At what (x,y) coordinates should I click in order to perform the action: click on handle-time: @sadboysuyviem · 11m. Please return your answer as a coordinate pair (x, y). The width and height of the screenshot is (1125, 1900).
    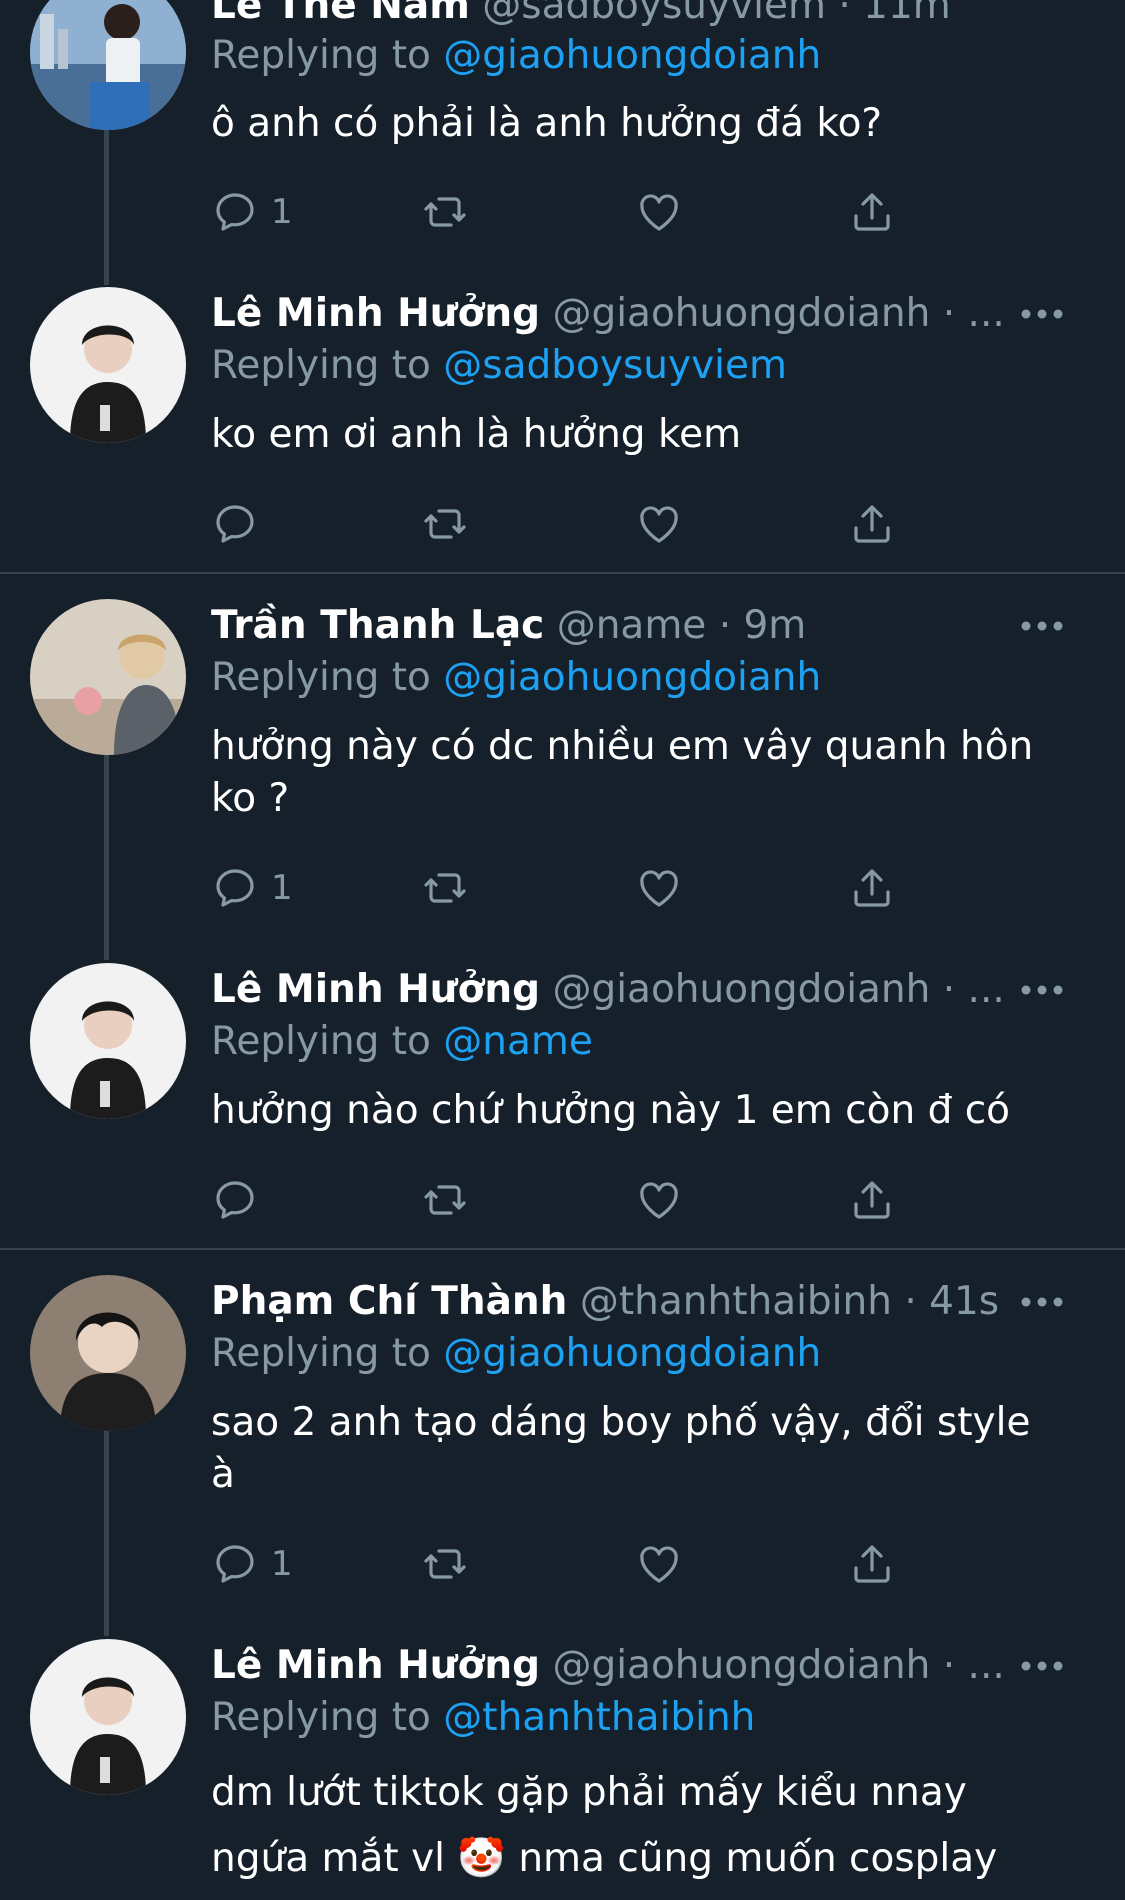
    Looking at the image, I should click on (716, 14).